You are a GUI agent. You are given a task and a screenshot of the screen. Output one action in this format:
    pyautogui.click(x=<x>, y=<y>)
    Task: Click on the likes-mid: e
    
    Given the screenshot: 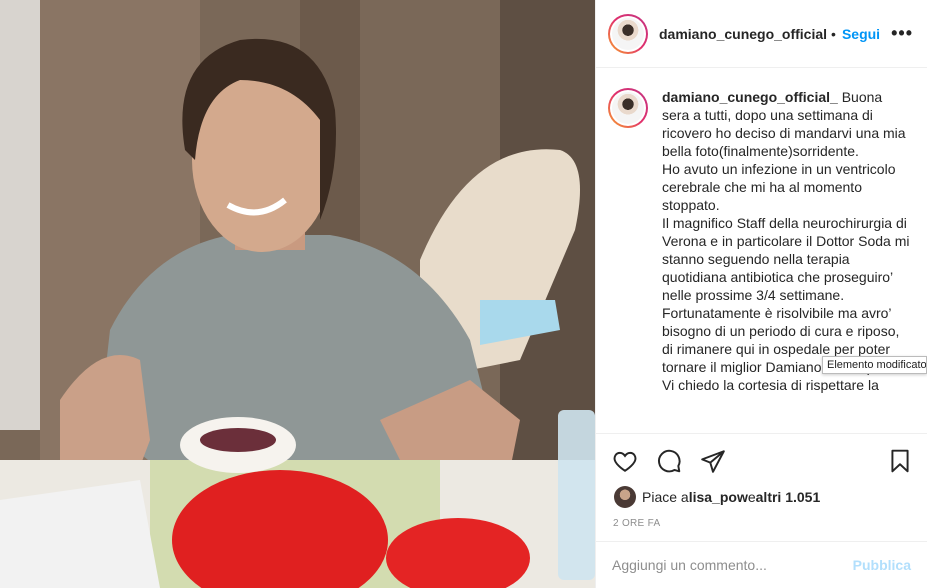 What is the action you would take?
    pyautogui.click(x=751, y=497)
    